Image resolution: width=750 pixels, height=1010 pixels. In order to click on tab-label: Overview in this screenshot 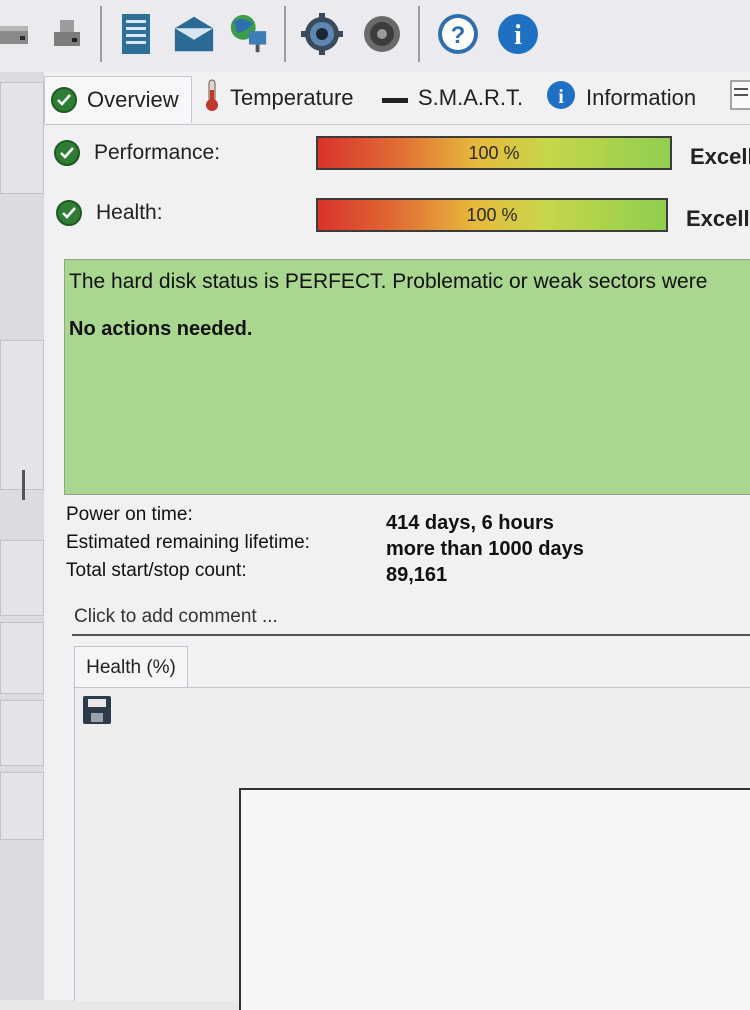, I will do `click(133, 99)`.